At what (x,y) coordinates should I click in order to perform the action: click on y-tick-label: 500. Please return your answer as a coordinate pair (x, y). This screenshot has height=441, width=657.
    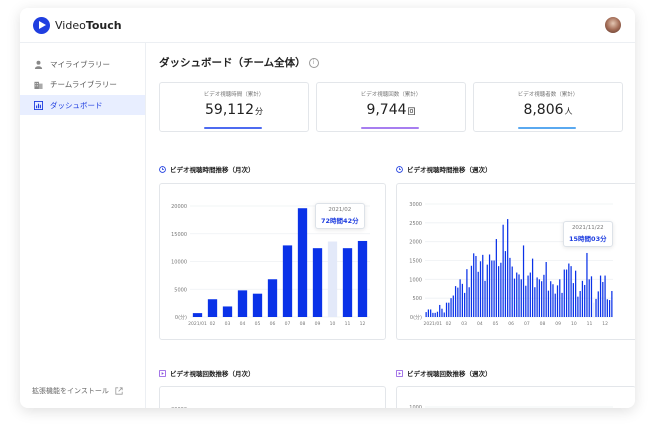
    Looking at the image, I should click on (417, 299).